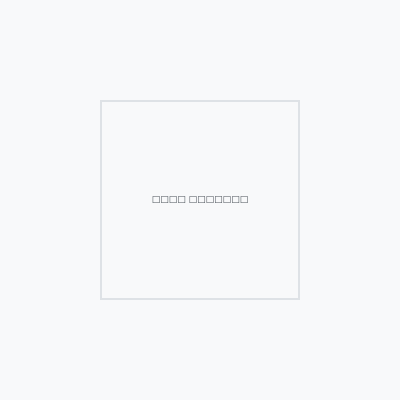 The width and height of the screenshot is (400, 400). I want to click on frame-text: □□□□ □□□□□□□, so click(200, 199).